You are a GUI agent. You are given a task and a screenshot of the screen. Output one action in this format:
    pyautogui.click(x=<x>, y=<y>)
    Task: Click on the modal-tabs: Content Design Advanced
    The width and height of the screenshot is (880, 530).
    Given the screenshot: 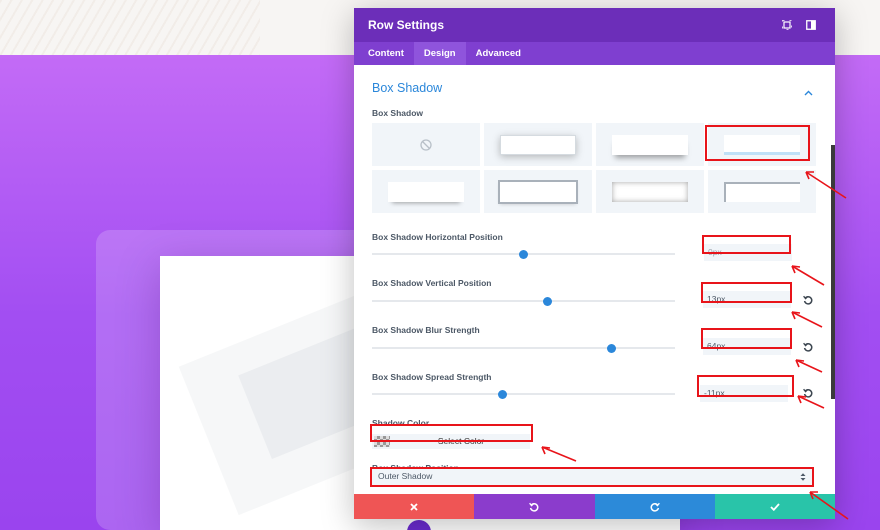 What is the action you would take?
    pyautogui.click(x=594, y=53)
    